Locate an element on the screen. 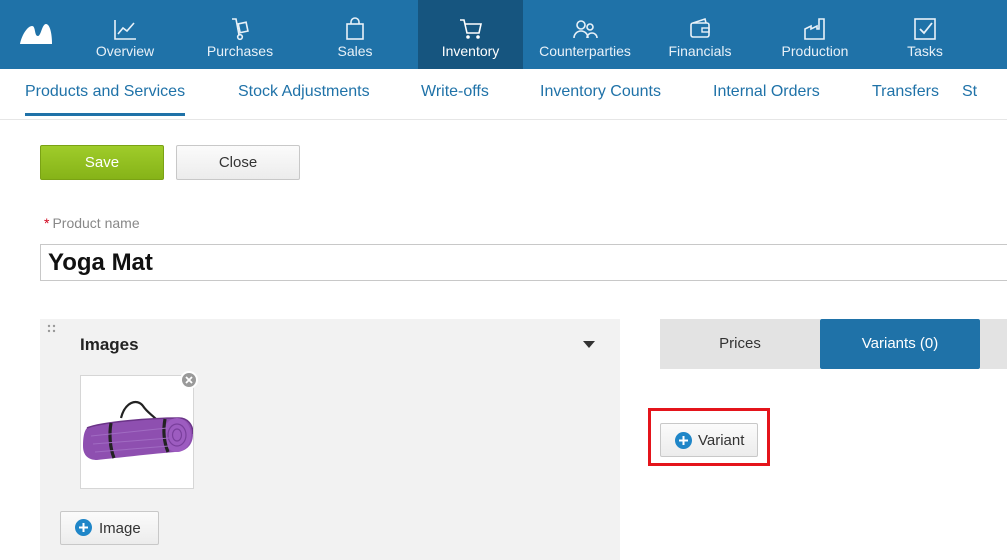  add-variant-label: Variant is located at coordinates (721, 440).